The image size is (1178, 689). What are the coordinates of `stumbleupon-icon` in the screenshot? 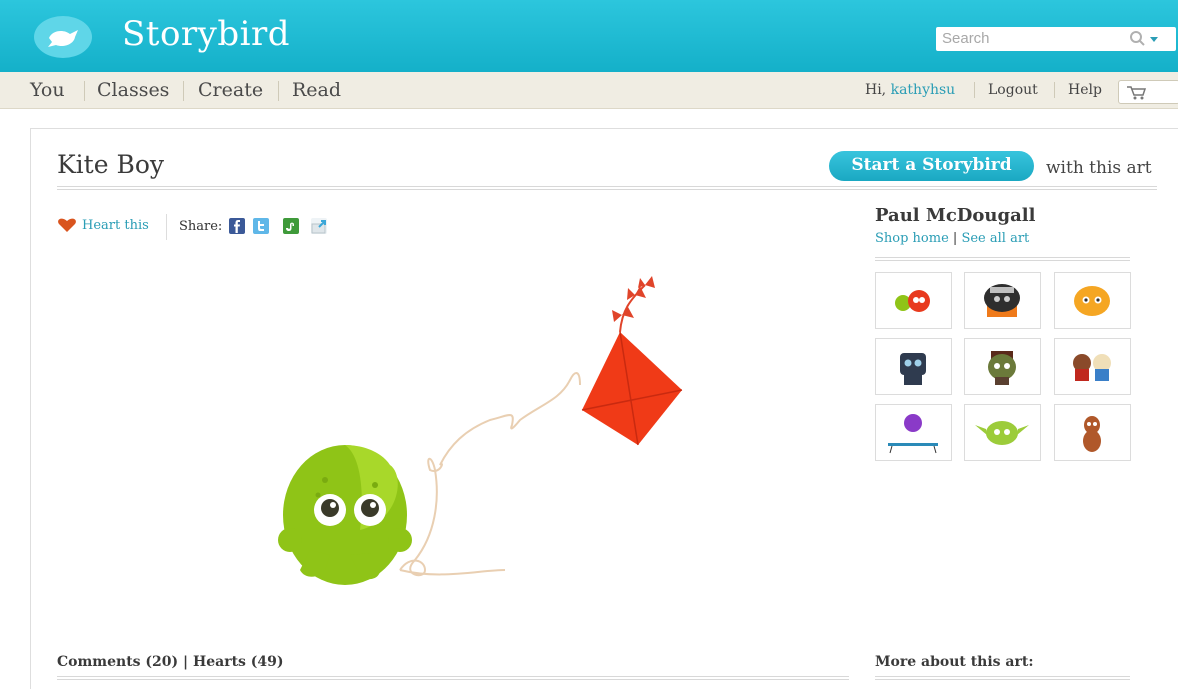 It's located at (291, 226).